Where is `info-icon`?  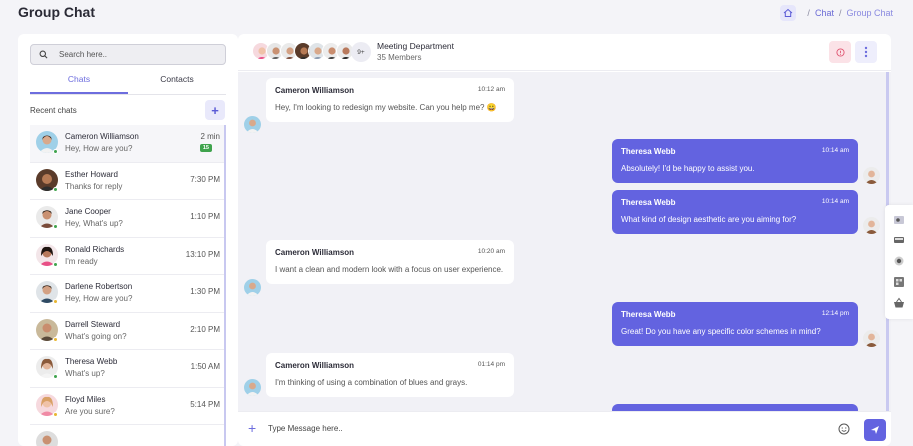 info-icon is located at coordinates (840, 52).